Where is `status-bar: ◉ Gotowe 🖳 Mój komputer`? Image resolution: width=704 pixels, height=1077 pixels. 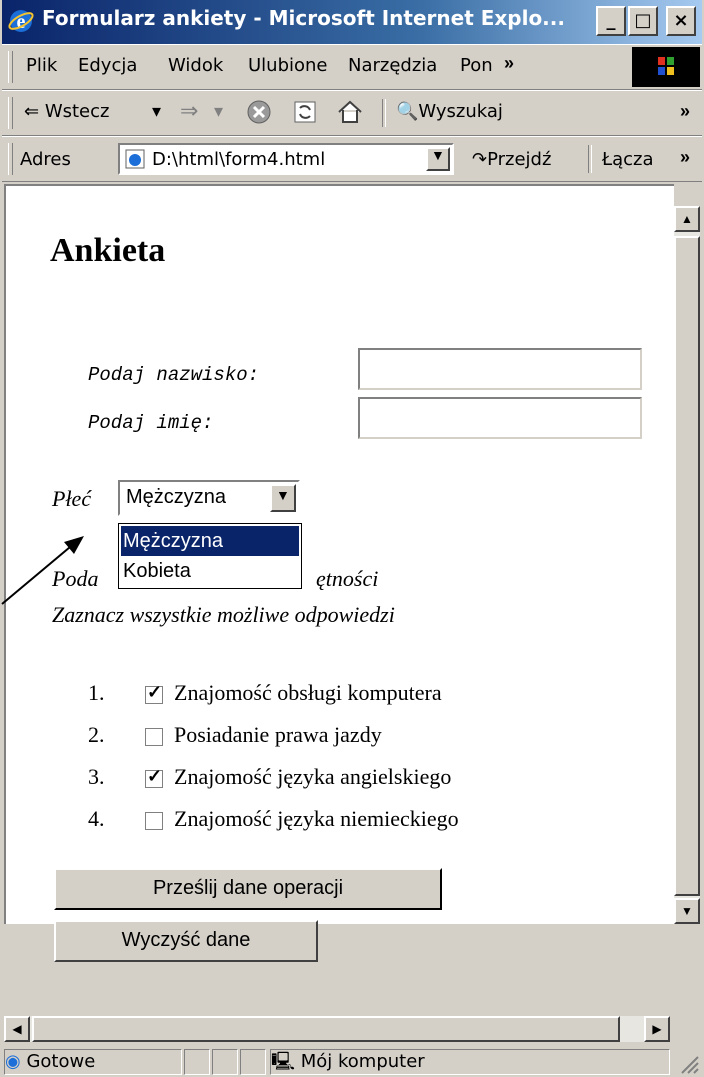
status-bar: ◉ Gotowe 🖳 Mój komputer is located at coordinates (352, 1061).